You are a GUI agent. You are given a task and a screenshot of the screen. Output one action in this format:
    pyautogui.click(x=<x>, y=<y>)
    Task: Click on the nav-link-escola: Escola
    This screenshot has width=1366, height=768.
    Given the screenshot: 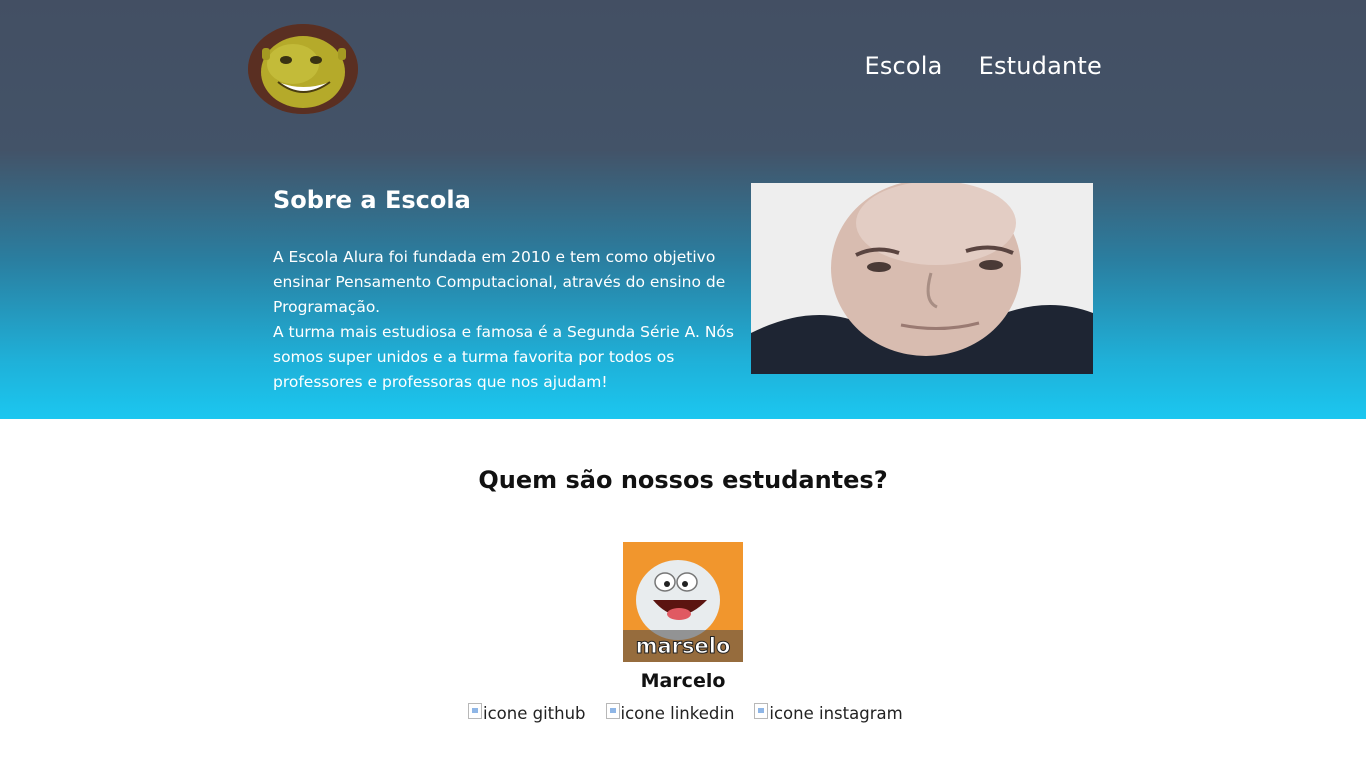 What is the action you would take?
    pyautogui.click(x=903, y=66)
    